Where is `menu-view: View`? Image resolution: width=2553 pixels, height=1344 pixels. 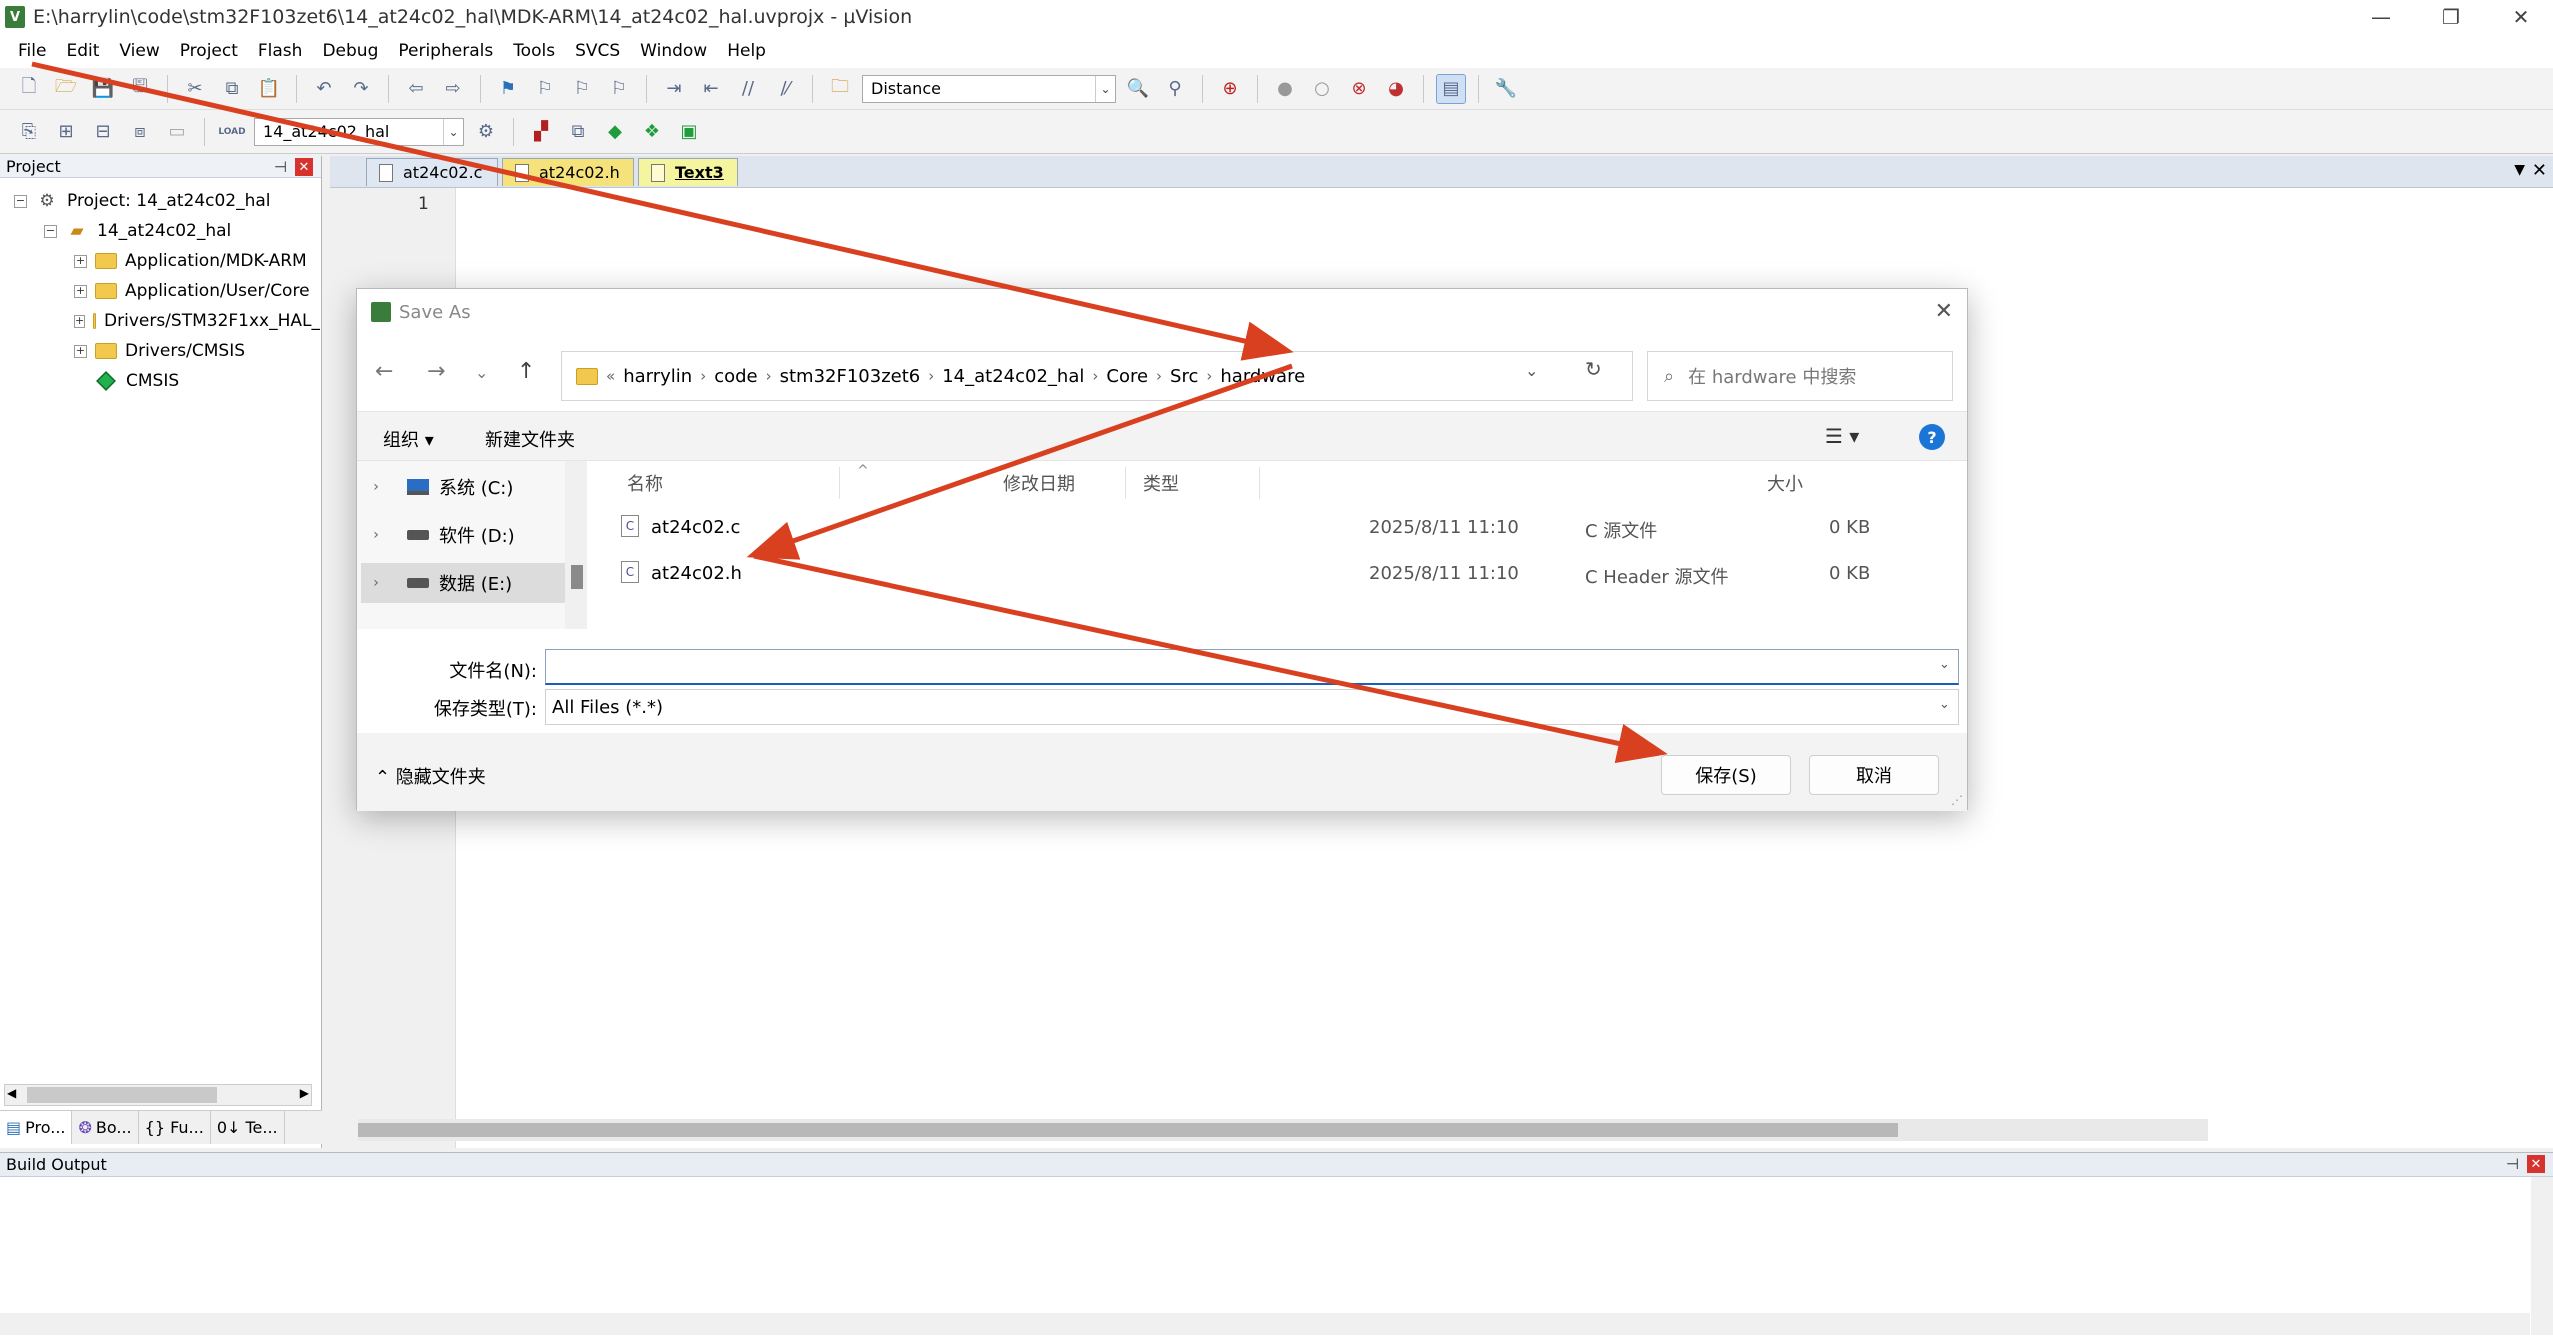
menu-view: View is located at coordinates (139, 51).